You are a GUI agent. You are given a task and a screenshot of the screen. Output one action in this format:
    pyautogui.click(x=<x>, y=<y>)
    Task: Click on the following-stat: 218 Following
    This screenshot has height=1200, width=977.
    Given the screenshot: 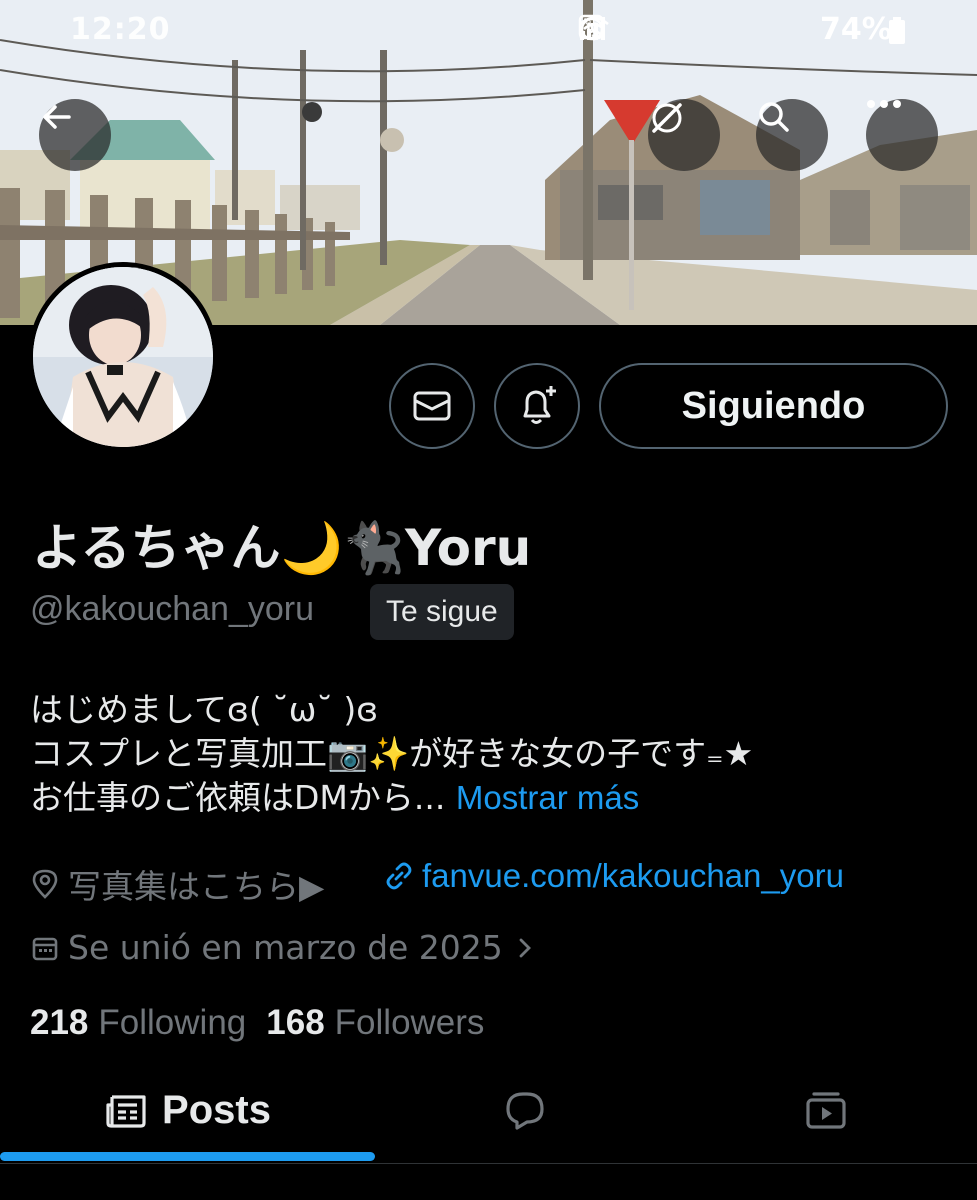 What is the action you would take?
    pyautogui.click(x=138, y=1023)
    